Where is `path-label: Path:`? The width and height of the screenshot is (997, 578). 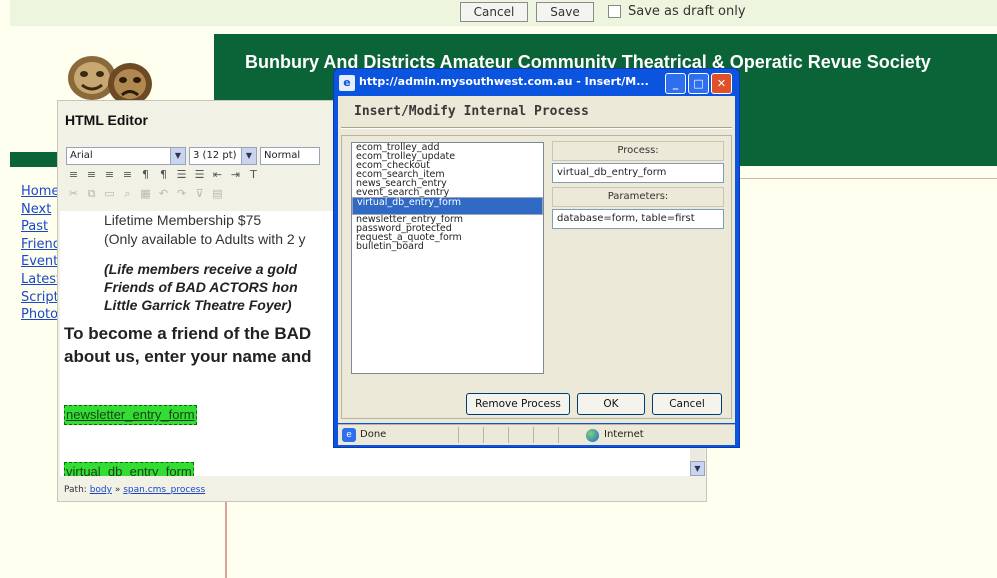
path-label: Path: is located at coordinates (75, 490).